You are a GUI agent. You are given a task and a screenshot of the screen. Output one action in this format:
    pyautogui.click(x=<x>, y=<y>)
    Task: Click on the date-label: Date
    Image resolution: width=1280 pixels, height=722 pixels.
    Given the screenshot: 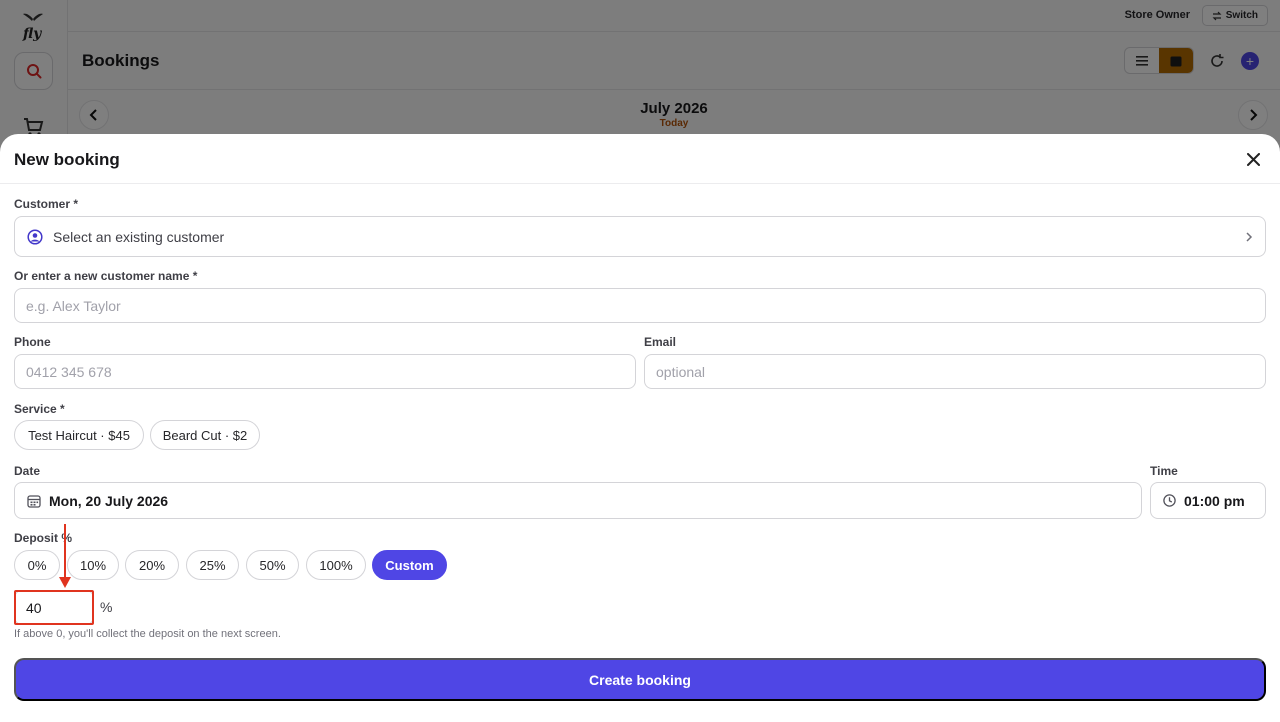 What is the action you would take?
    pyautogui.click(x=27, y=471)
    